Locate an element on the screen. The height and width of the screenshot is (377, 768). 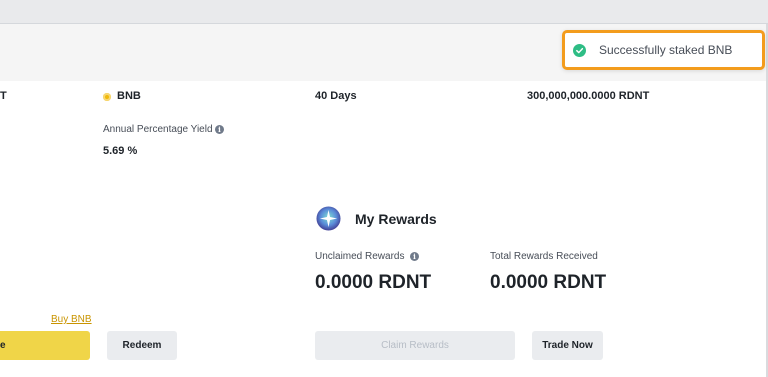
toast-message: Successfully staked BNB is located at coordinates (666, 50).